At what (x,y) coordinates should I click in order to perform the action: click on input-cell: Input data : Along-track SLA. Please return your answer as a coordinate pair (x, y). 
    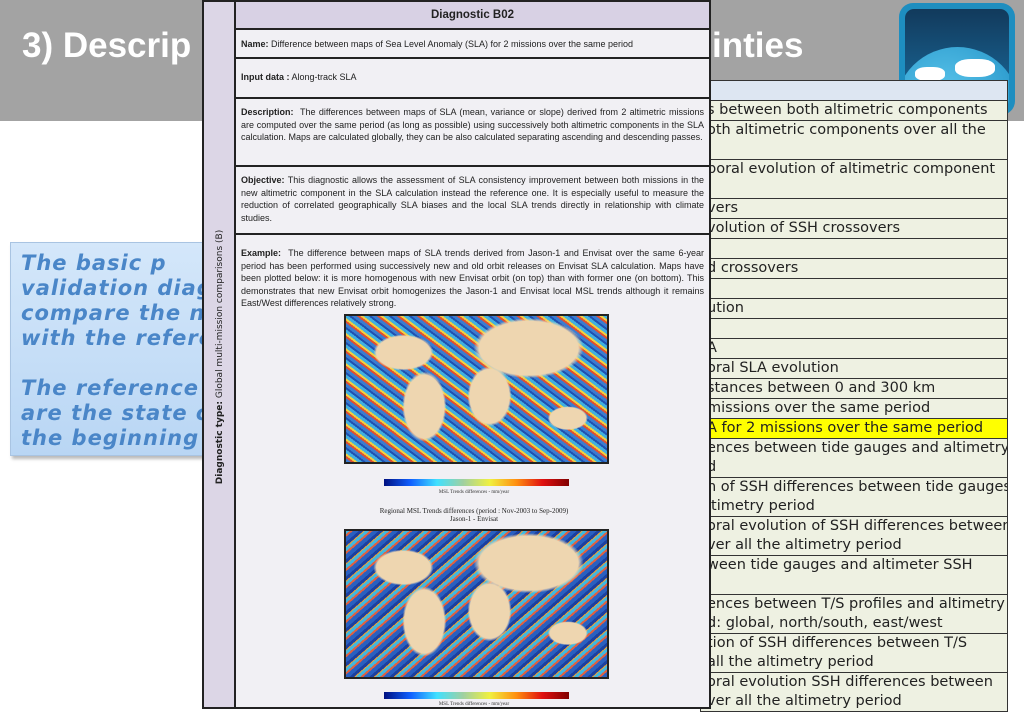
    Looking at the image, I should click on (472, 79).